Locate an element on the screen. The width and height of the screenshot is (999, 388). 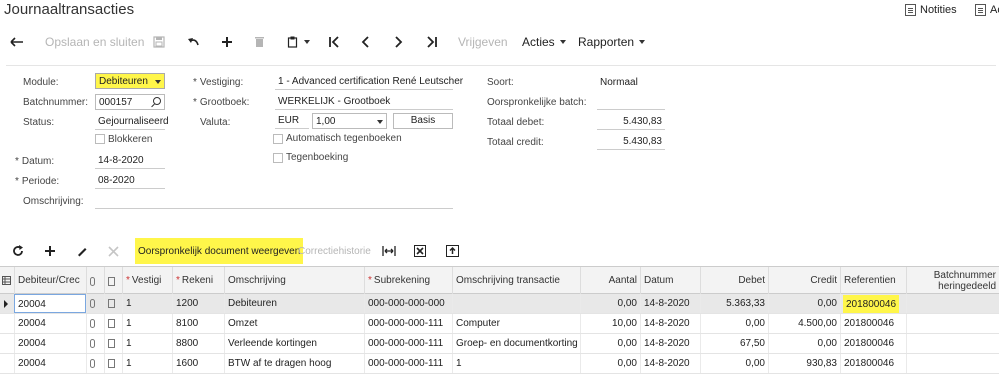
upload-button is located at coordinates (452, 251).